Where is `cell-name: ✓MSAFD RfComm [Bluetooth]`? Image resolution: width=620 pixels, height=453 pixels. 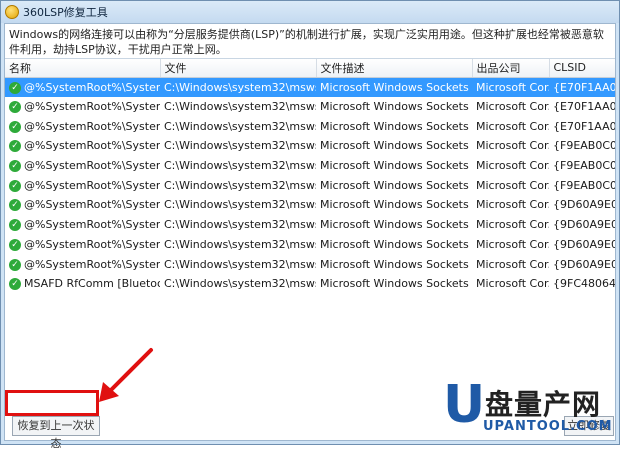
cell-name: ✓MSAFD RfComm [Bluetooth] is located at coordinates (82, 284).